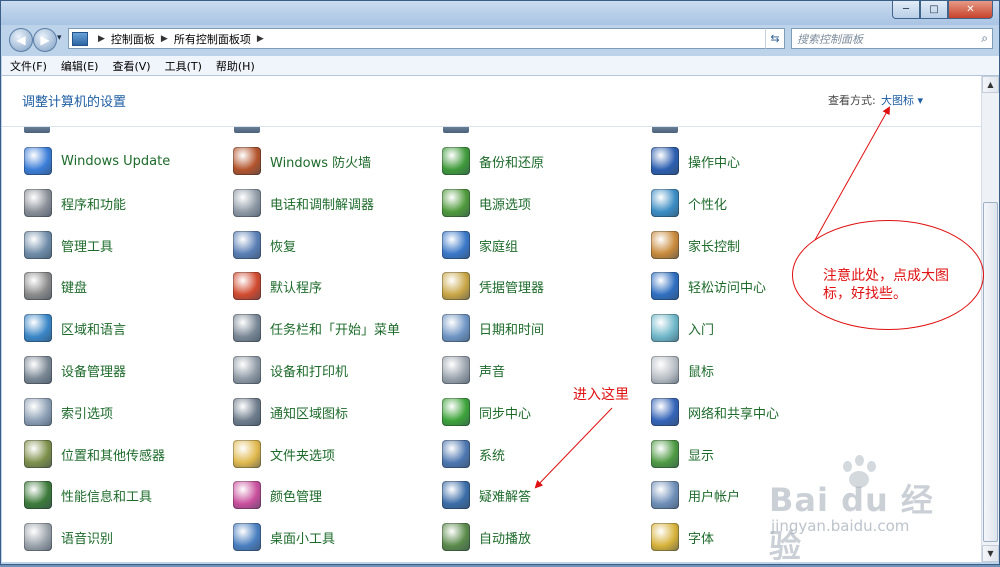  Describe the element at coordinates (984, 38) in the screenshot. I see `search-icon: ⌕` at that location.